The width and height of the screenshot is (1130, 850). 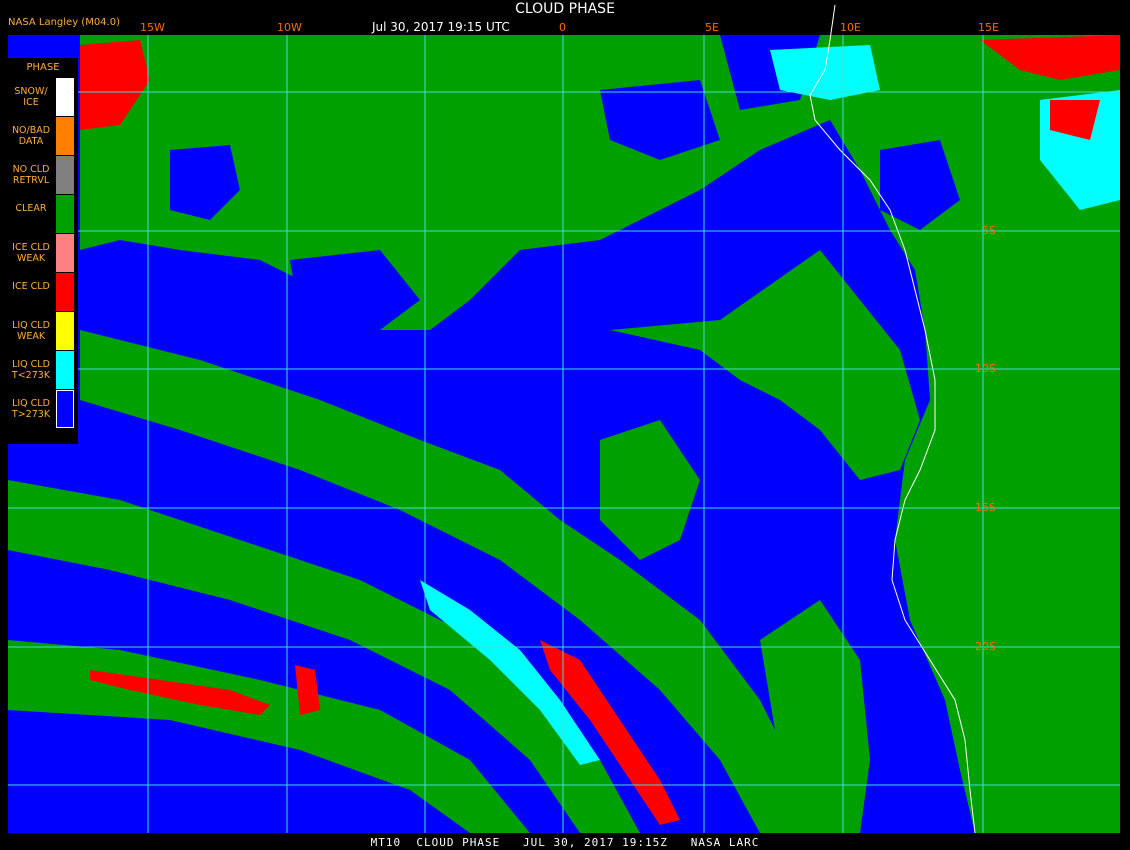 I want to click on legend-label: LIQ CLD T<273K, so click(x=31, y=370).